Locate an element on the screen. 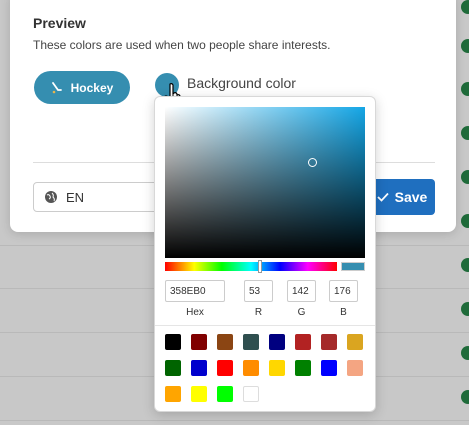 The width and height of the screenshot is (469, 425). blue-label: B is located at coordinates (343, 312).